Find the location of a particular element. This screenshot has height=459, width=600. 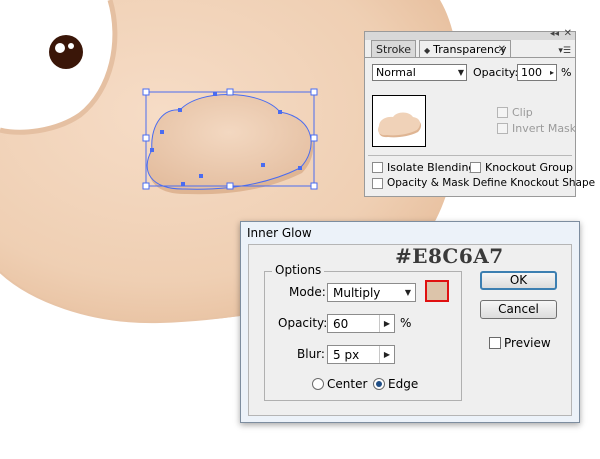

mode-select: Multiply ▼ is located at coordinates (371, 292).